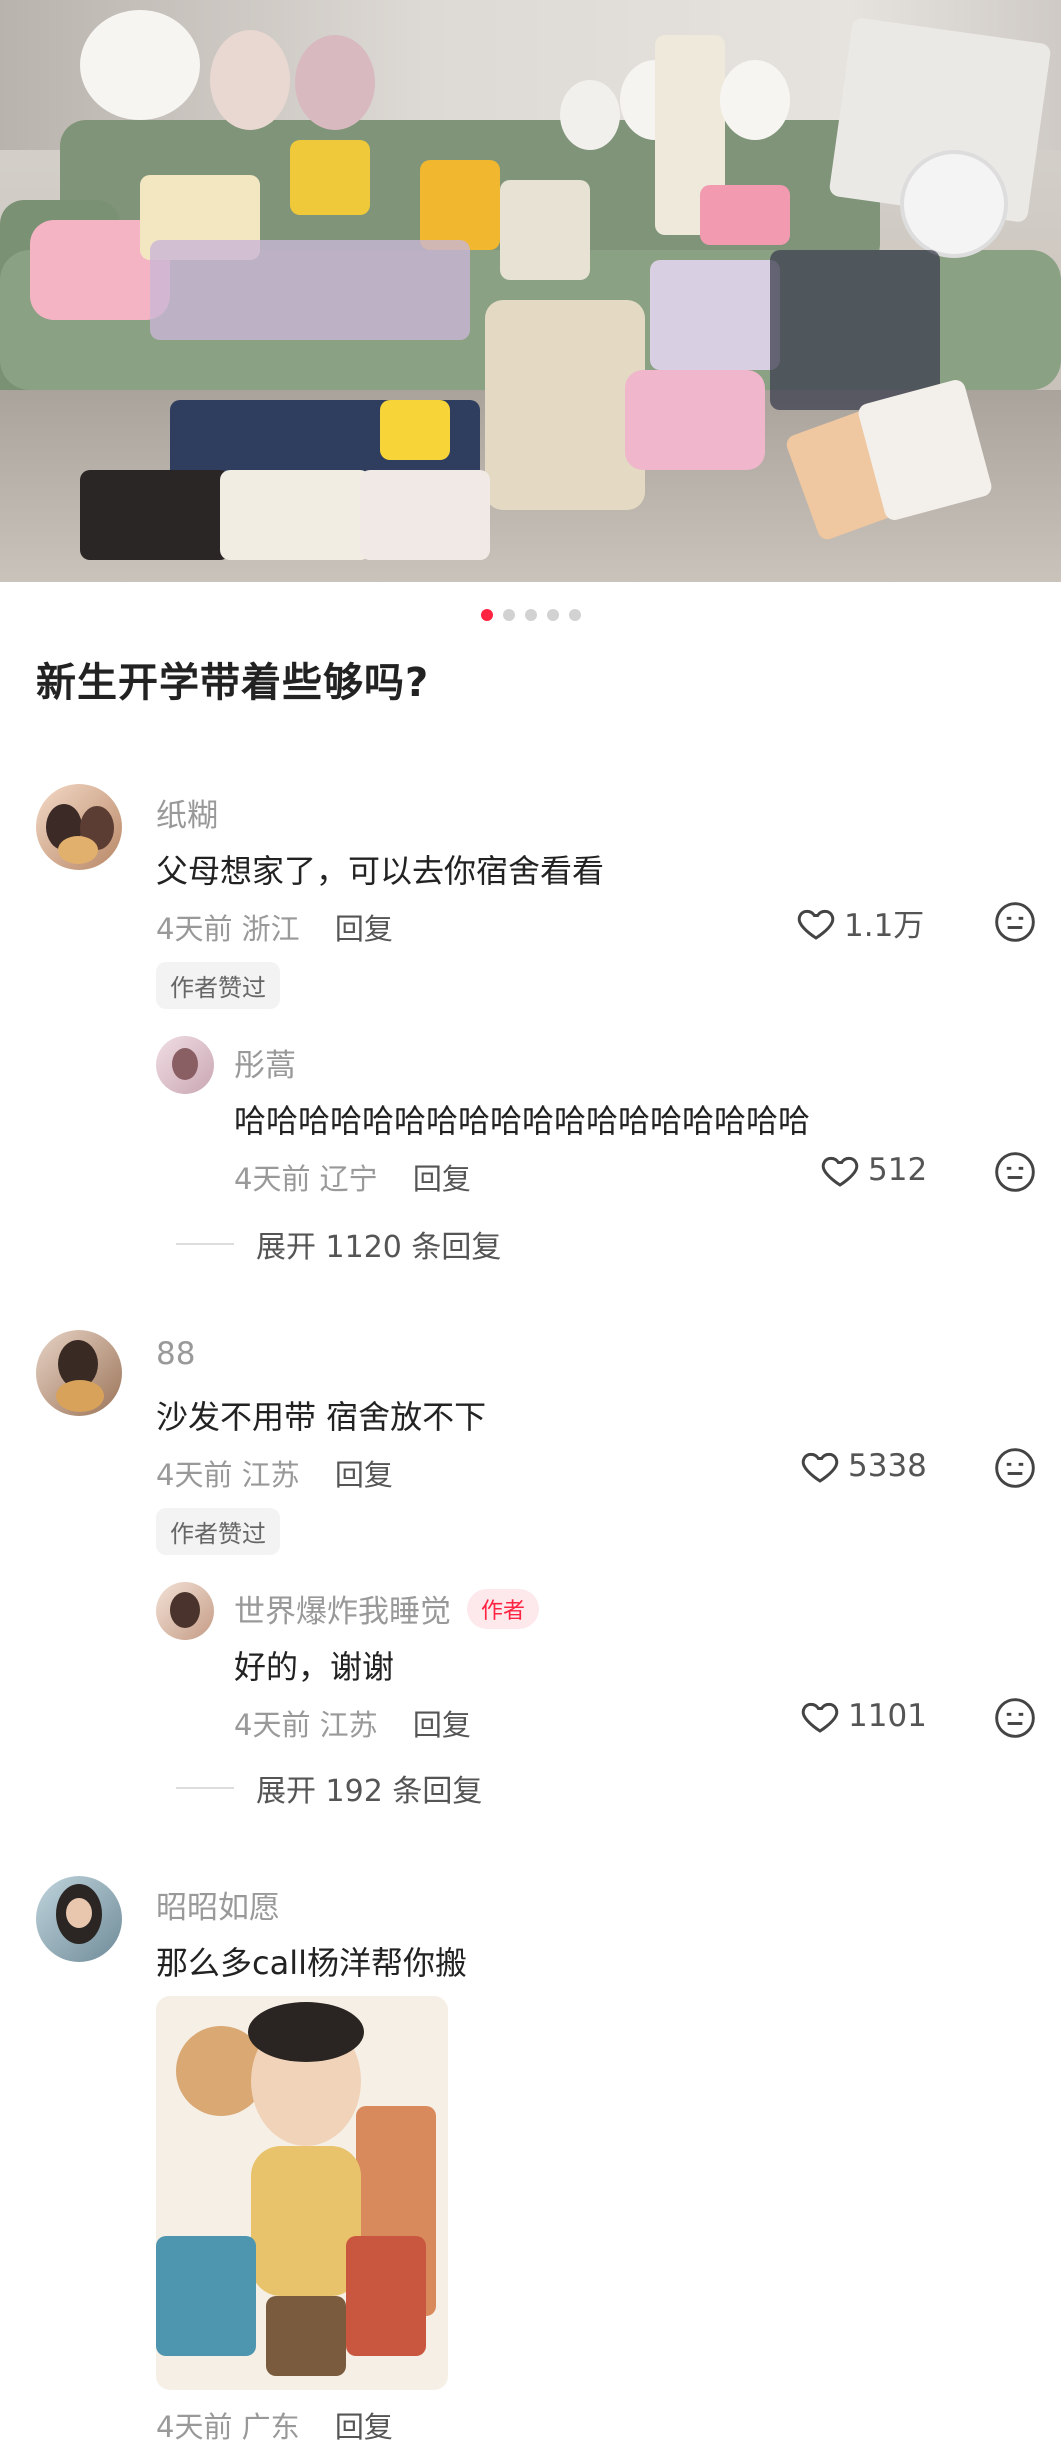  What do you see at coordinates (270, 1475) in the screenshot?
I see `comment-location: 江苏` at bounding box center [270, 1475].